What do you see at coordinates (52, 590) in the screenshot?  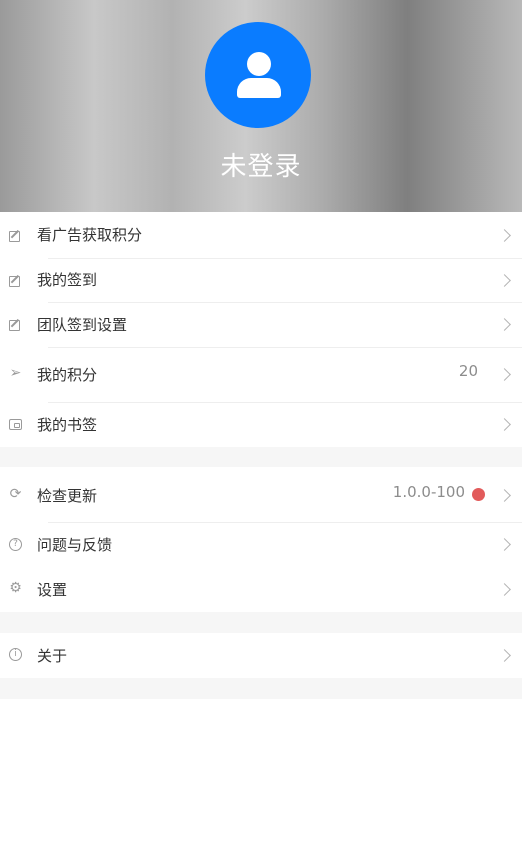 I see `menu-item-label: 设置` at bounding box center [52, 590].